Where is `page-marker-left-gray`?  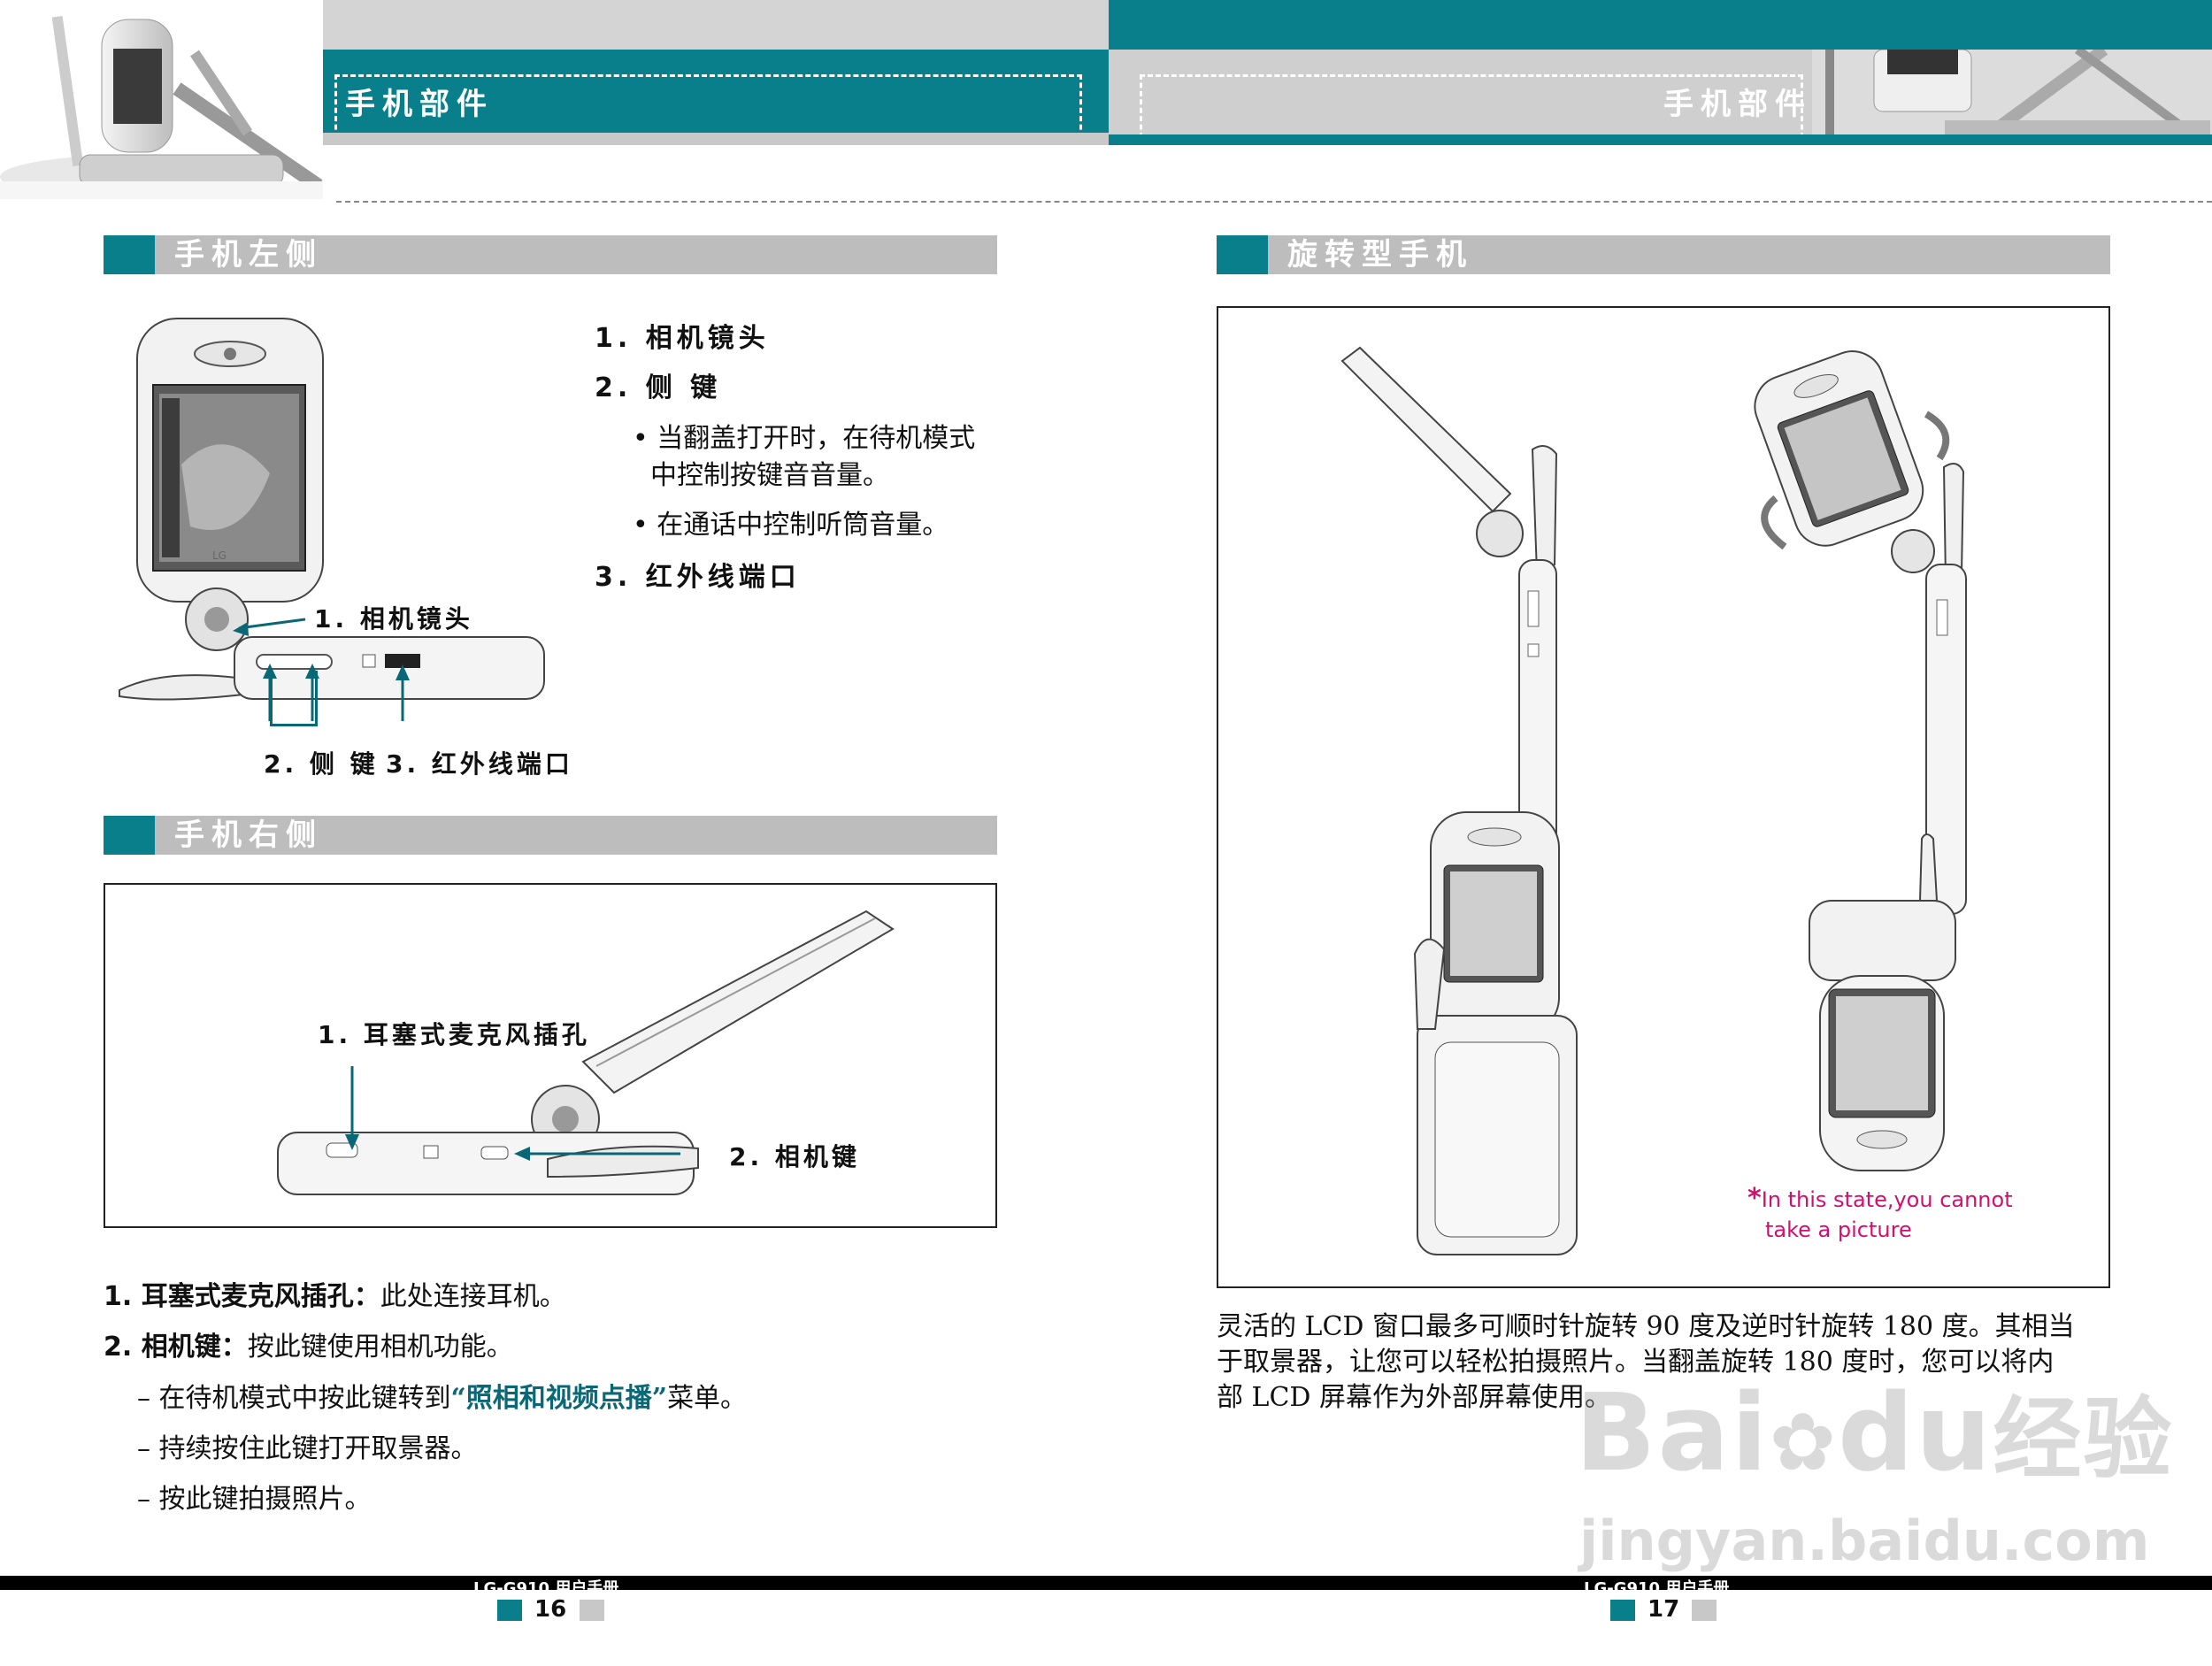
page-marker-left-gray is located at coordinates (592, 1610).